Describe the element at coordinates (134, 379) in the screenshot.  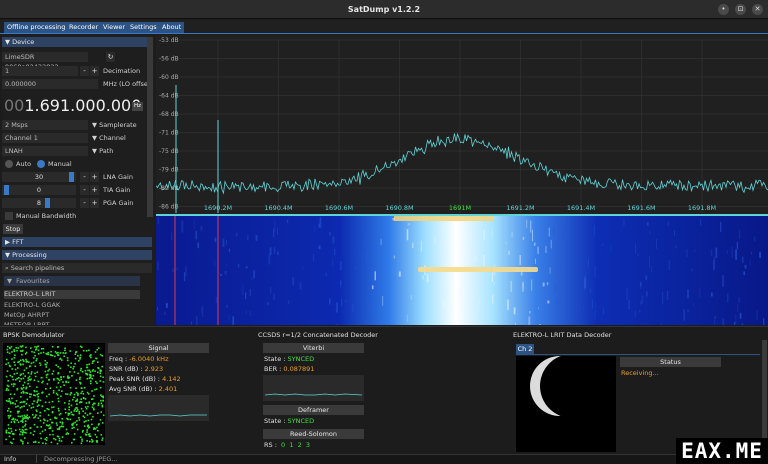
I see `peak-snr-label: Peak SNR (dB) :` at that location.